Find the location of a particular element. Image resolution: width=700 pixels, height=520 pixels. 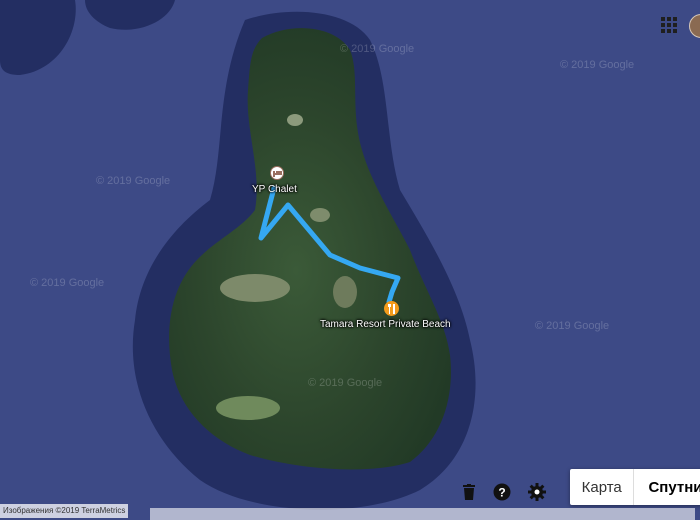

map-type-satellite-button: Спутник is located at coordinates (667, 487).